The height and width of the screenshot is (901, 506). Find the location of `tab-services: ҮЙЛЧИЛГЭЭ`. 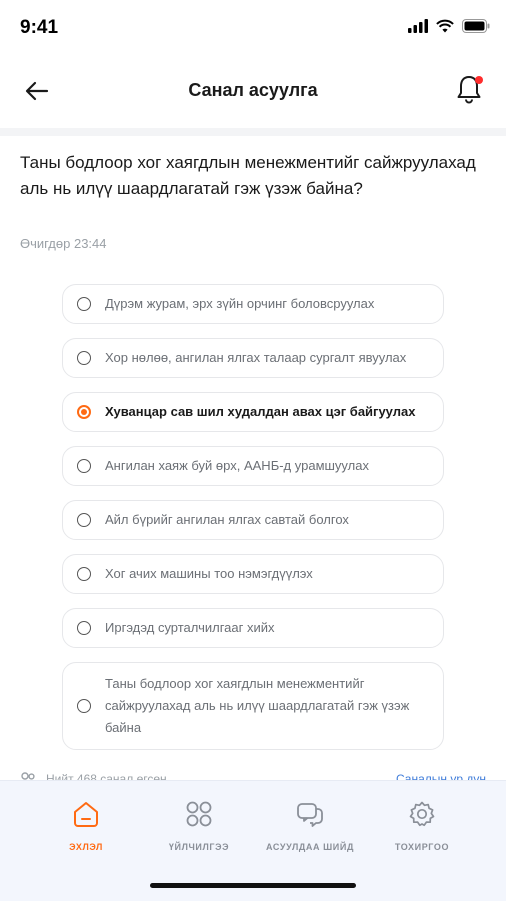

tab-services: ҮЙЛЧИЛГЭЭ is located at coordinates (199, 825).